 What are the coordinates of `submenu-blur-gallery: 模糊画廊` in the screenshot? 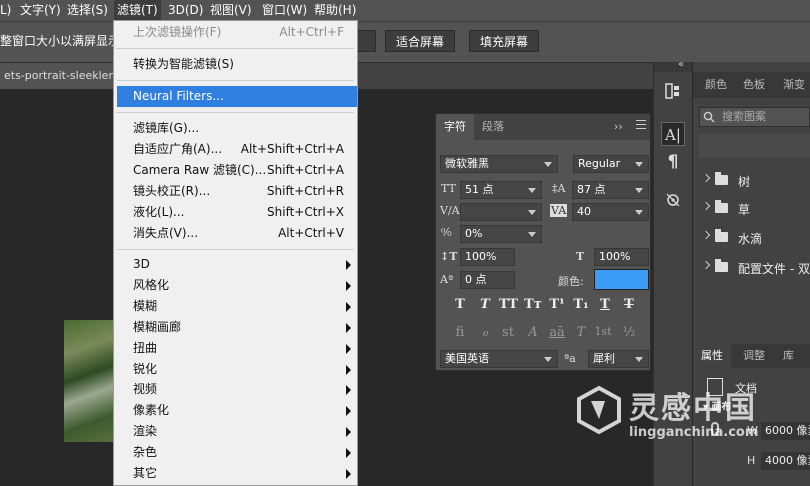 It's located at (235, 327).